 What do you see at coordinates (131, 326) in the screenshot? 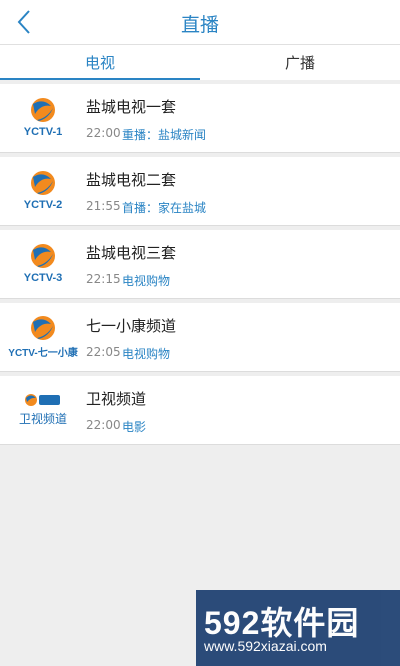
I see `channel-name: 七一小康频道` at bounding box center [131, 326].